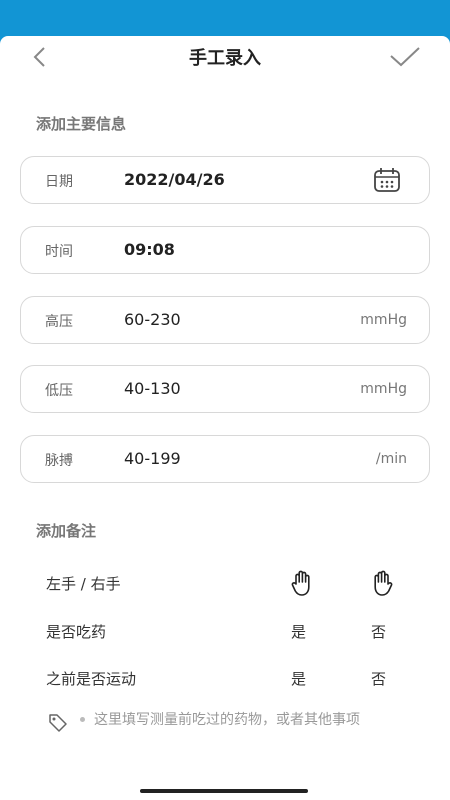 This screenshot has width=450, height=800. What do you see at coordinates (383, 320) in the screenshot?
I see `systolic-unit: mmHg` at bounding box center [383, 320].